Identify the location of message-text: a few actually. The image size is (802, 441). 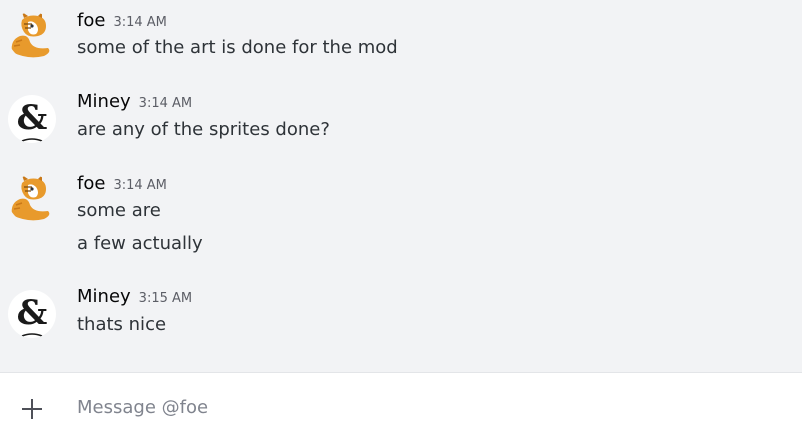
(140, 243).